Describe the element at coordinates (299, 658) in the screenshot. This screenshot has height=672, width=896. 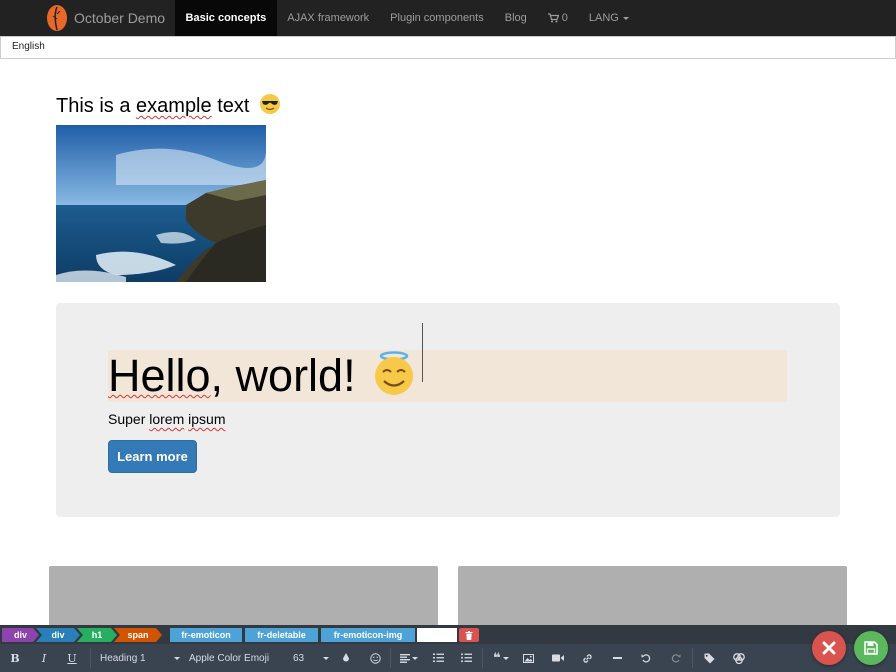
I see `font-size-value: 63` at that location.